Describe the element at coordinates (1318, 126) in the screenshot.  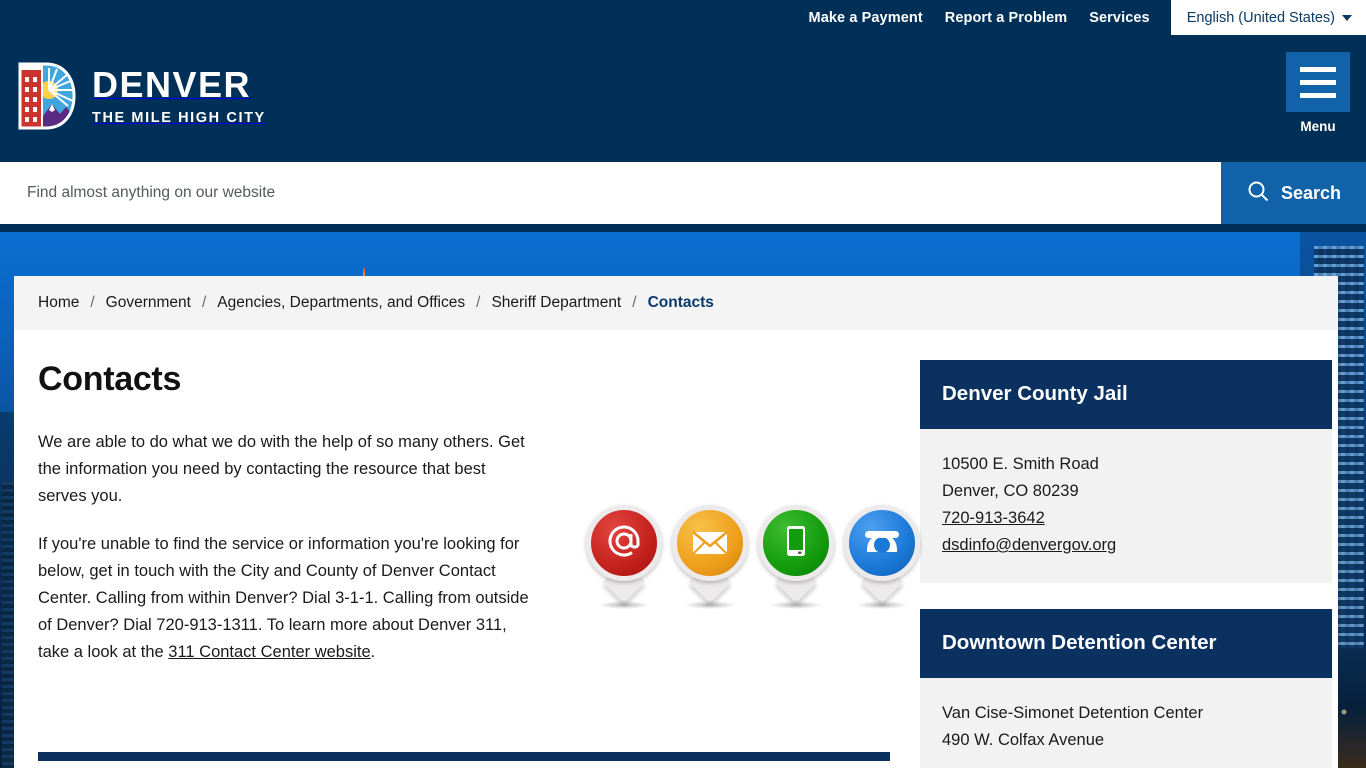
I see `menu-button-label: Menu` at that location.